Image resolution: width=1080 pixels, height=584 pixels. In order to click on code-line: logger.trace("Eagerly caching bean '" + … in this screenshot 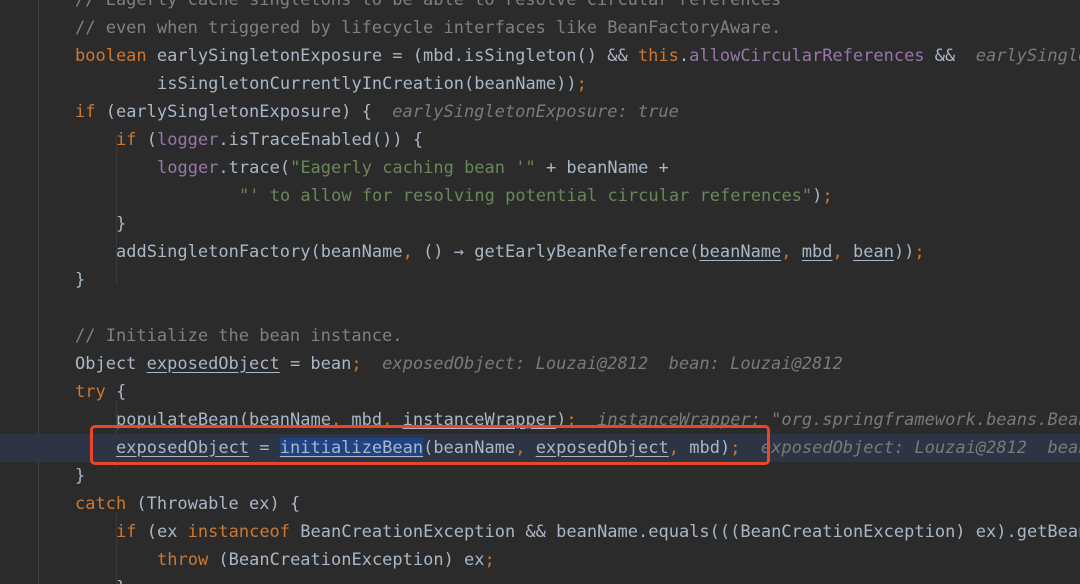, I will do `click(540, 168)`.